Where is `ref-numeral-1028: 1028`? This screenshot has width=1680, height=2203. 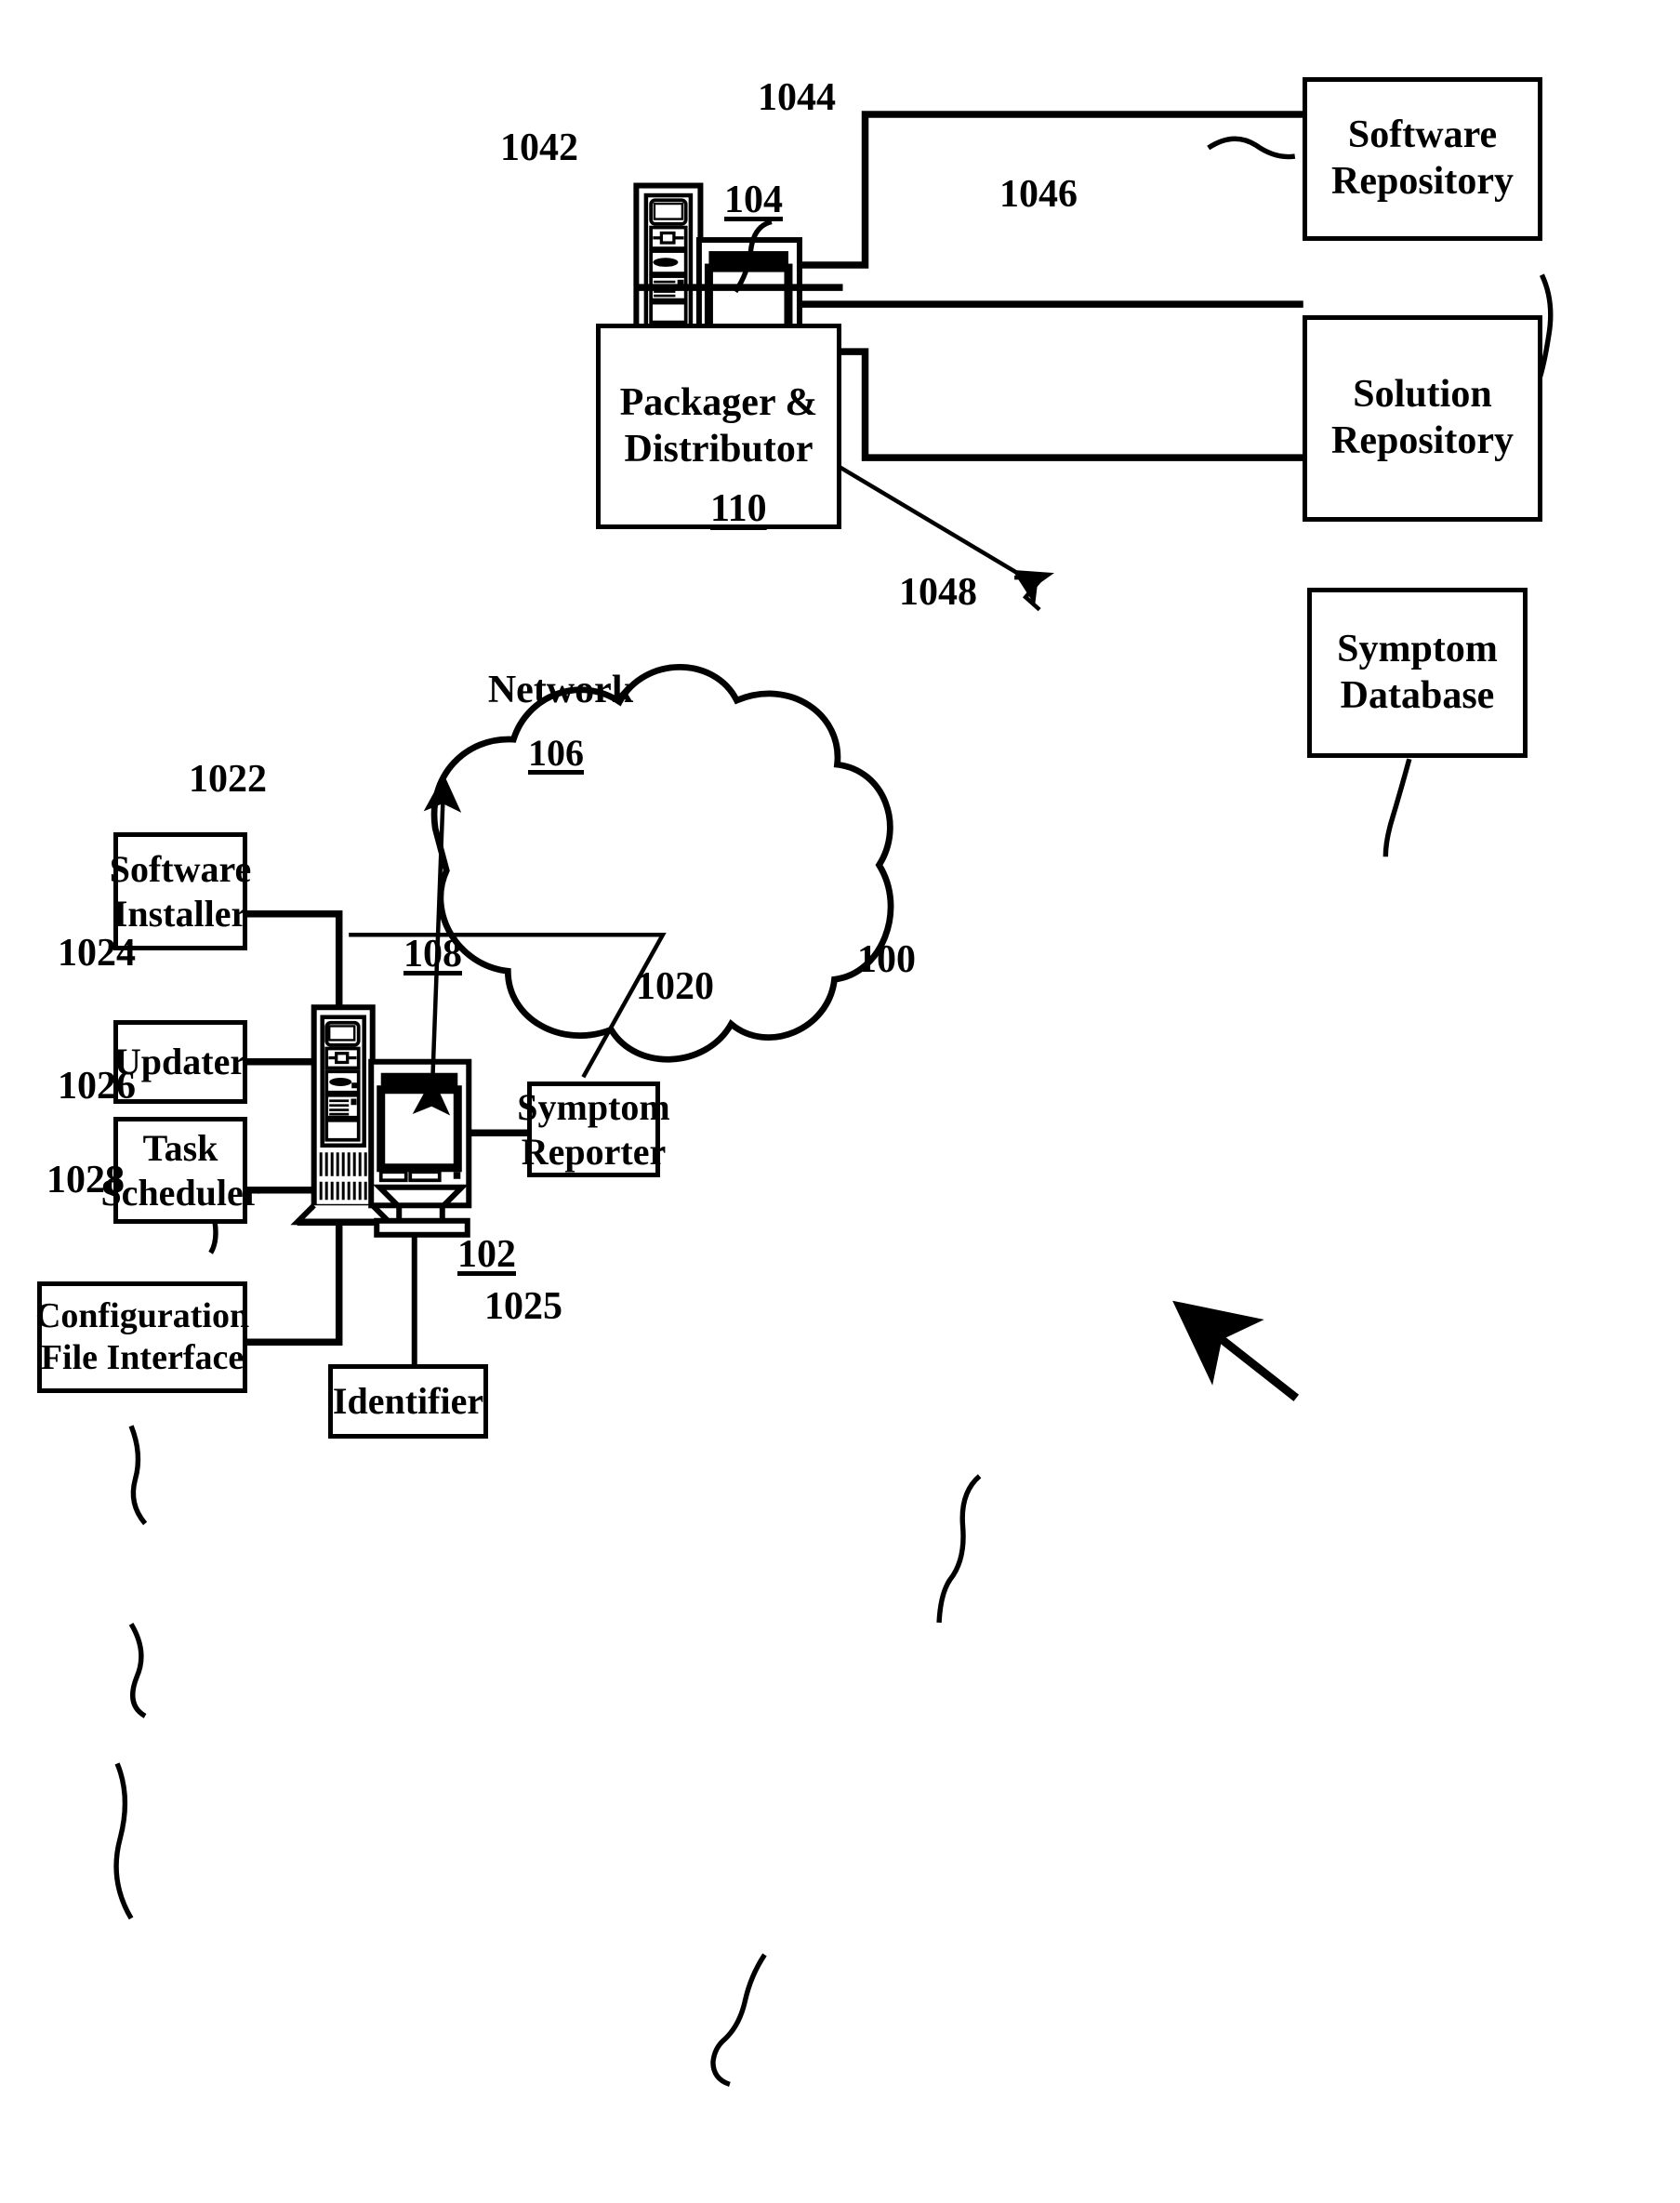
ref-numeral-1028: 1028 is located at coordinates (85, 1180).